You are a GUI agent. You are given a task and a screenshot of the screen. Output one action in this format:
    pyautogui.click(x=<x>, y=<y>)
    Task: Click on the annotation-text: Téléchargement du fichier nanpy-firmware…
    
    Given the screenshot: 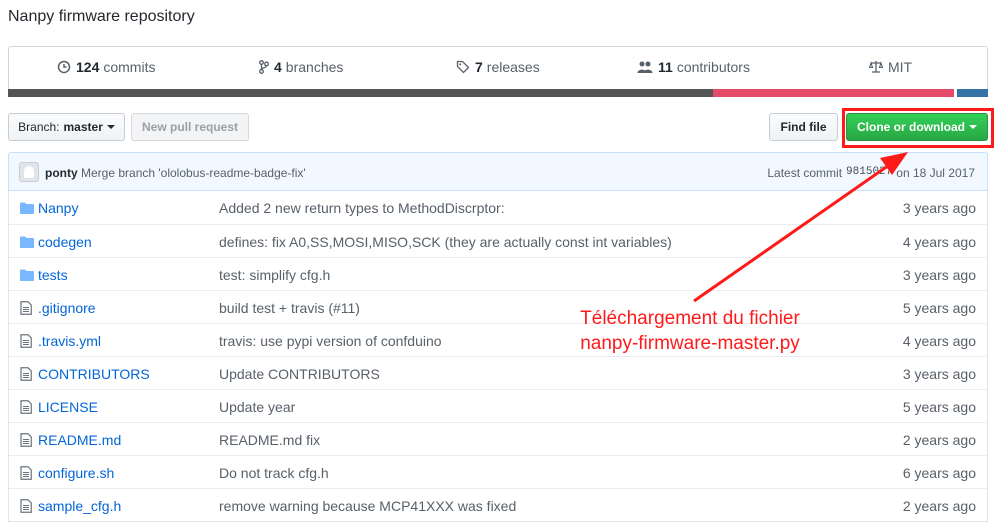 What is the action you would take?
    pyautogui.click(x=690, y=331)
    